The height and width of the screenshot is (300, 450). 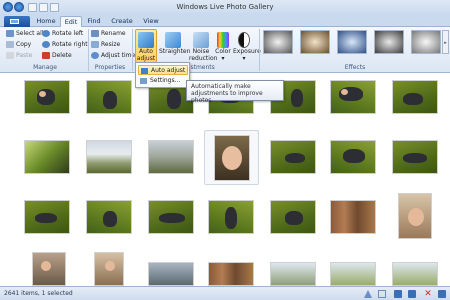 I want to click on status-bar: 2641 items, 1 selected ✕, so click(x=225, y=293).